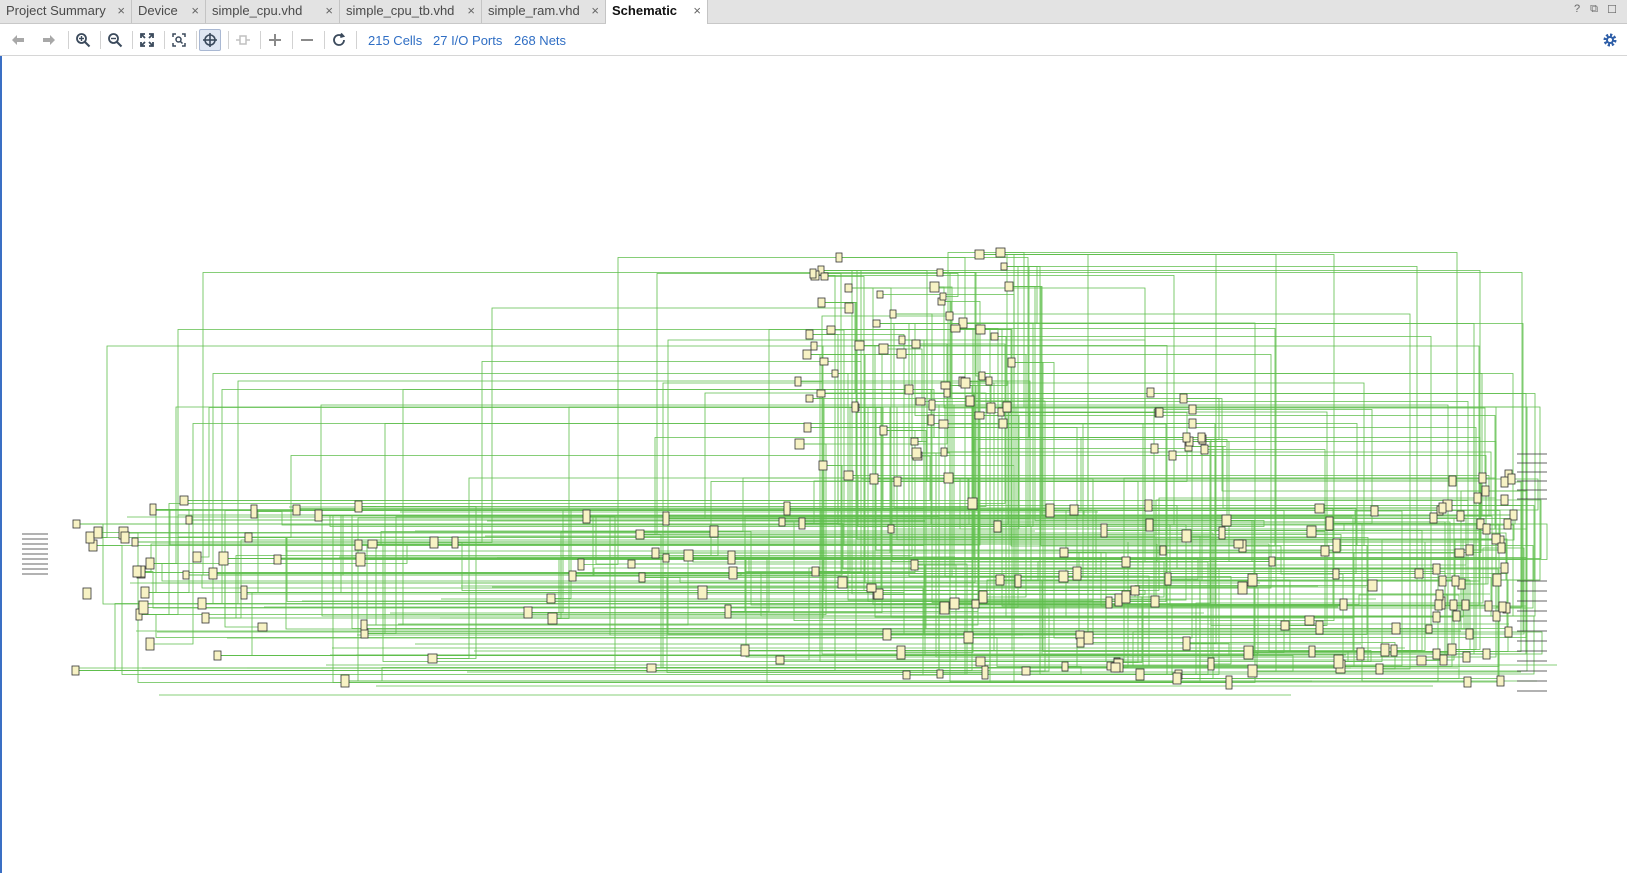 The image size is (1627, 878). Describe the element at coordinates (1594, 9) in the screenshot. I see `restore-window-icon: ⧉` at that location.